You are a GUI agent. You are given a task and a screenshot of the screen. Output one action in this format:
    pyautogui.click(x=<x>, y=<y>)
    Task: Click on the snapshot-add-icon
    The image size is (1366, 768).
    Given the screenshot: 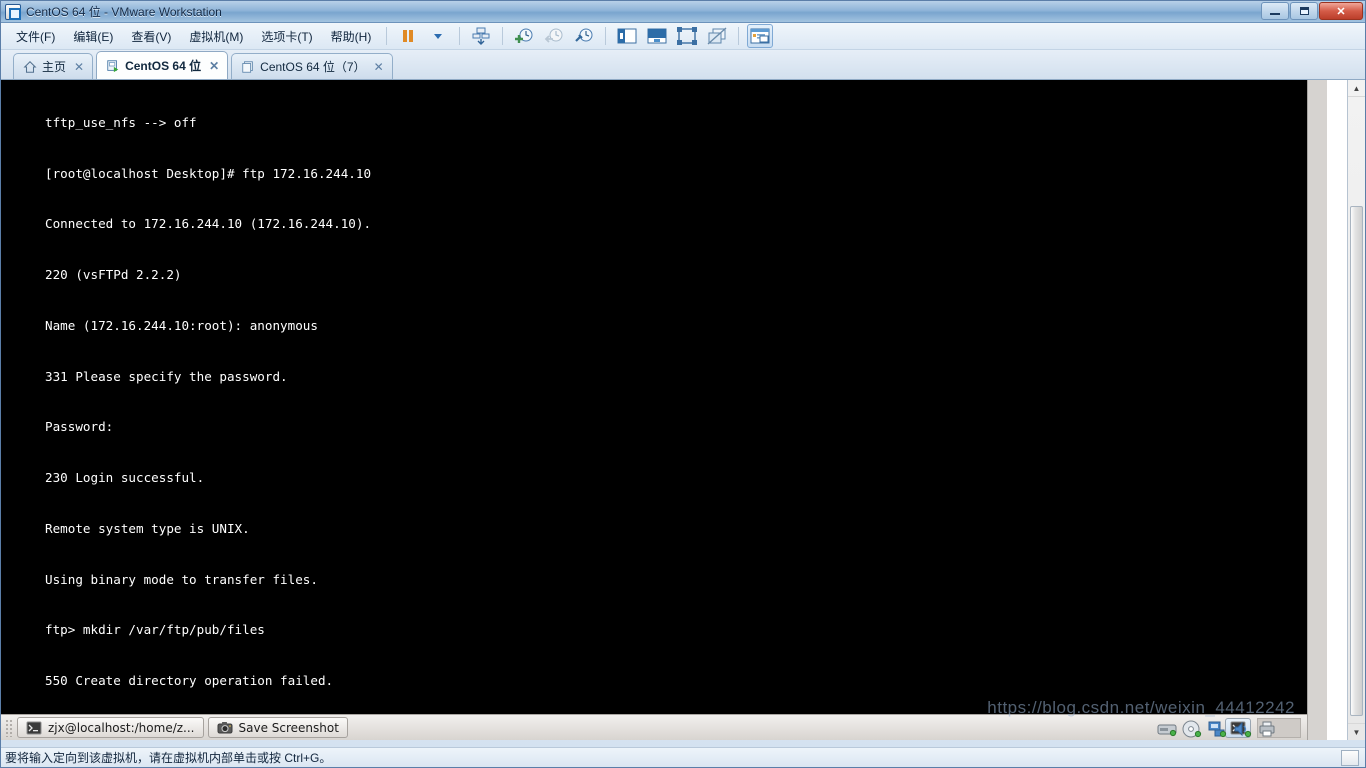 What is the action you would take?
    pyautogui.click(x=524, y=35)
    